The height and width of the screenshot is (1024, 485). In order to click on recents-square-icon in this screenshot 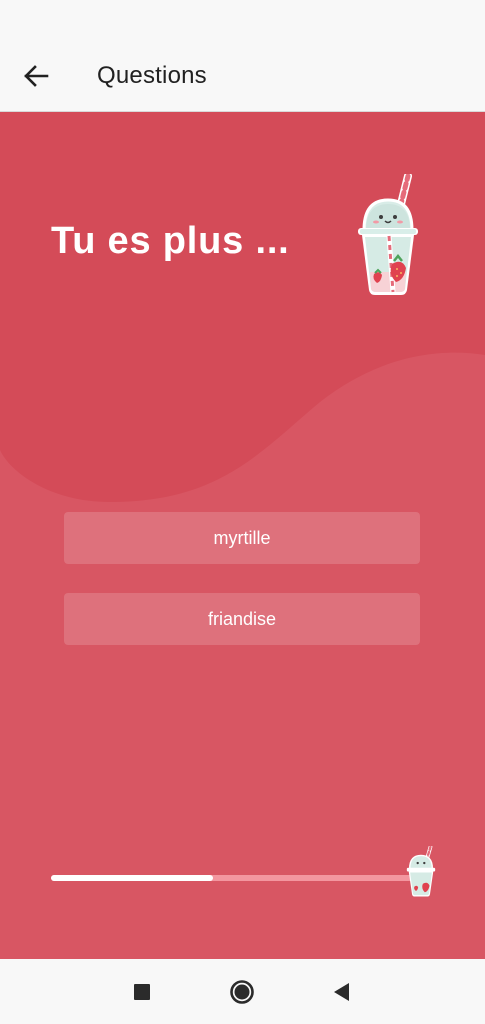, I will do `click(142, 992)`.